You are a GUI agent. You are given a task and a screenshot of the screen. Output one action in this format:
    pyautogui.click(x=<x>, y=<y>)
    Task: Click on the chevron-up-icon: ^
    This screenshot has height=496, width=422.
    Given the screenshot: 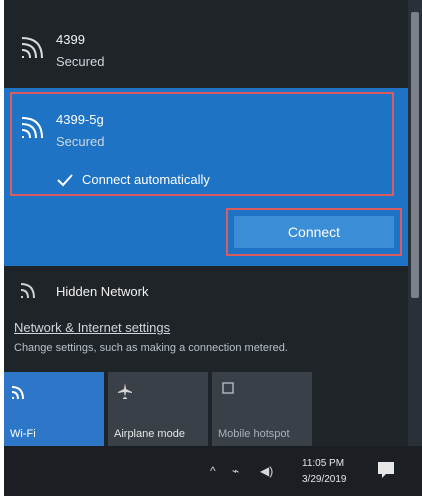 What is the action you would take?
    pyautogui.click(x=213, y=471)
    